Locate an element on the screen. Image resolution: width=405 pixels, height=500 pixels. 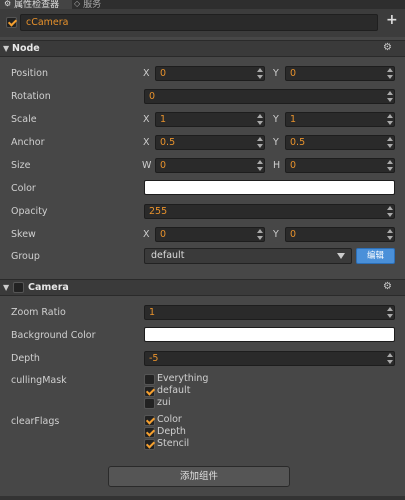
zoom-ratio-stepper is located at coordinates (389, 312).